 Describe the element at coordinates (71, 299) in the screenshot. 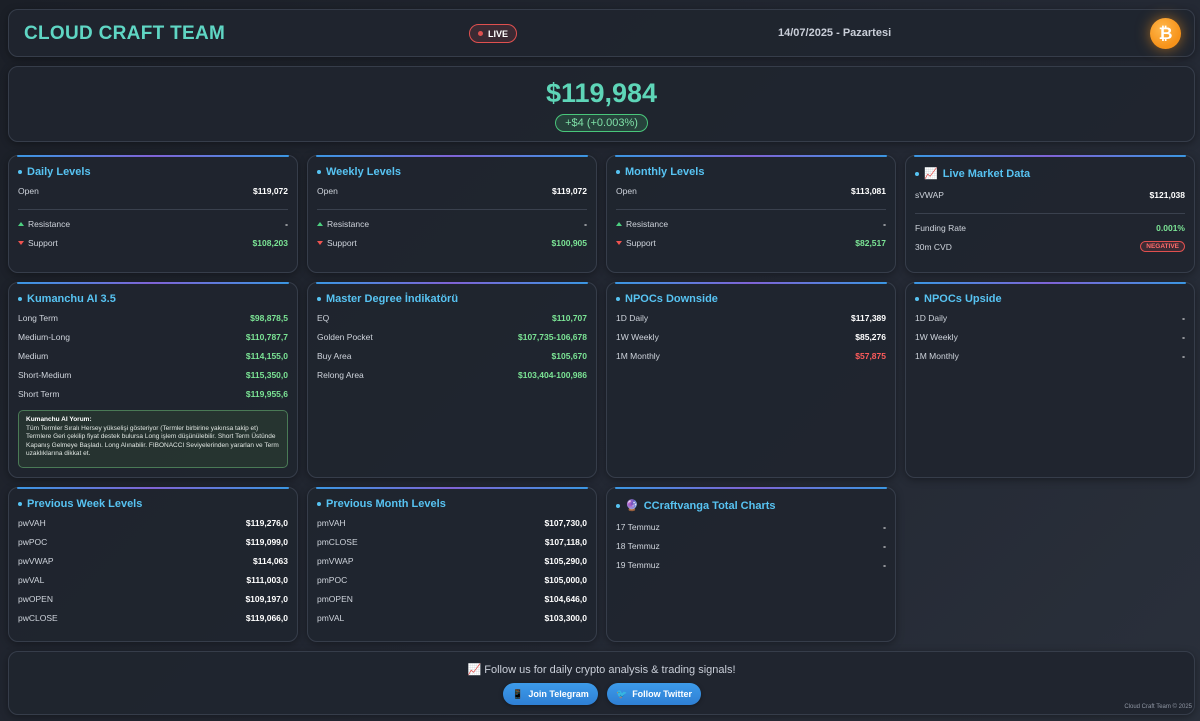

I see `card-title: Kumanchu AI 3.5` at that location.